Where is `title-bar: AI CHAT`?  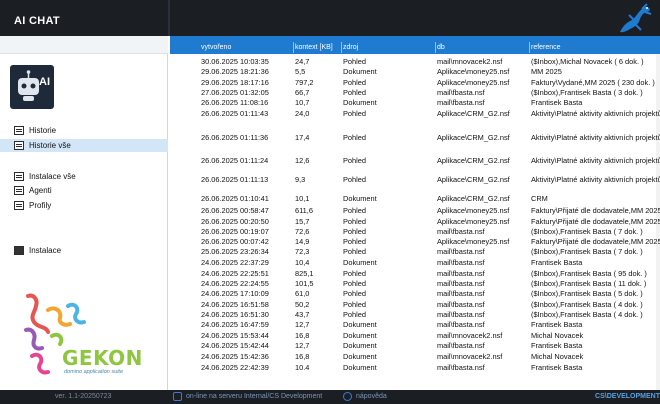
title-bar: AI CHAT is located at coordinates (330, 18).